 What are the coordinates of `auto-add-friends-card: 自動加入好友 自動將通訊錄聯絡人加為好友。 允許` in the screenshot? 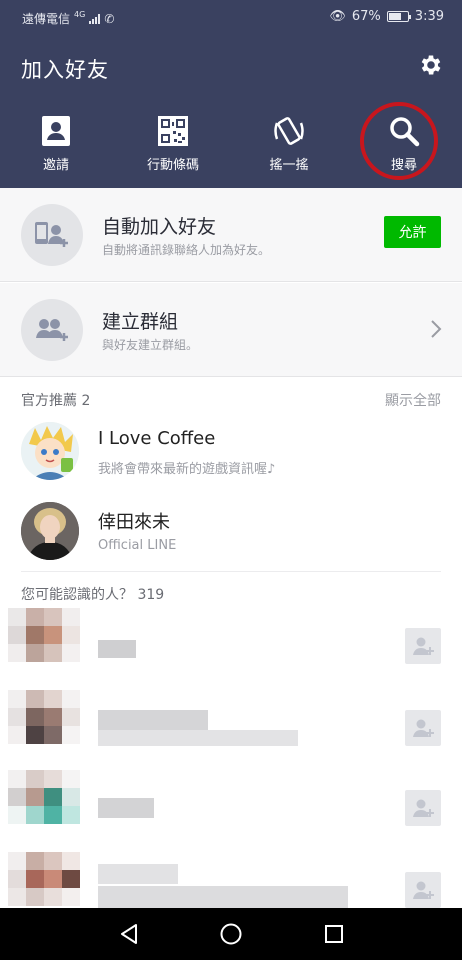 It's located at (231, 235).